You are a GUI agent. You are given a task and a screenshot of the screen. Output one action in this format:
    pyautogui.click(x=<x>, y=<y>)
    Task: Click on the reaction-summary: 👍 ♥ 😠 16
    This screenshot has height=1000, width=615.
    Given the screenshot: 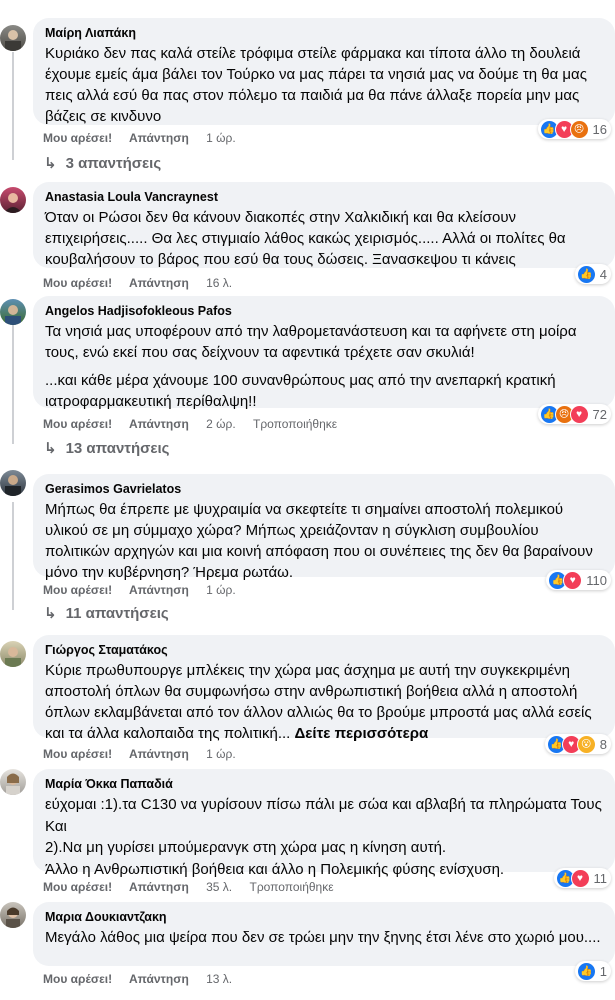 What is the action you would take?
    pyautogui.click(x=574, y=129)
    